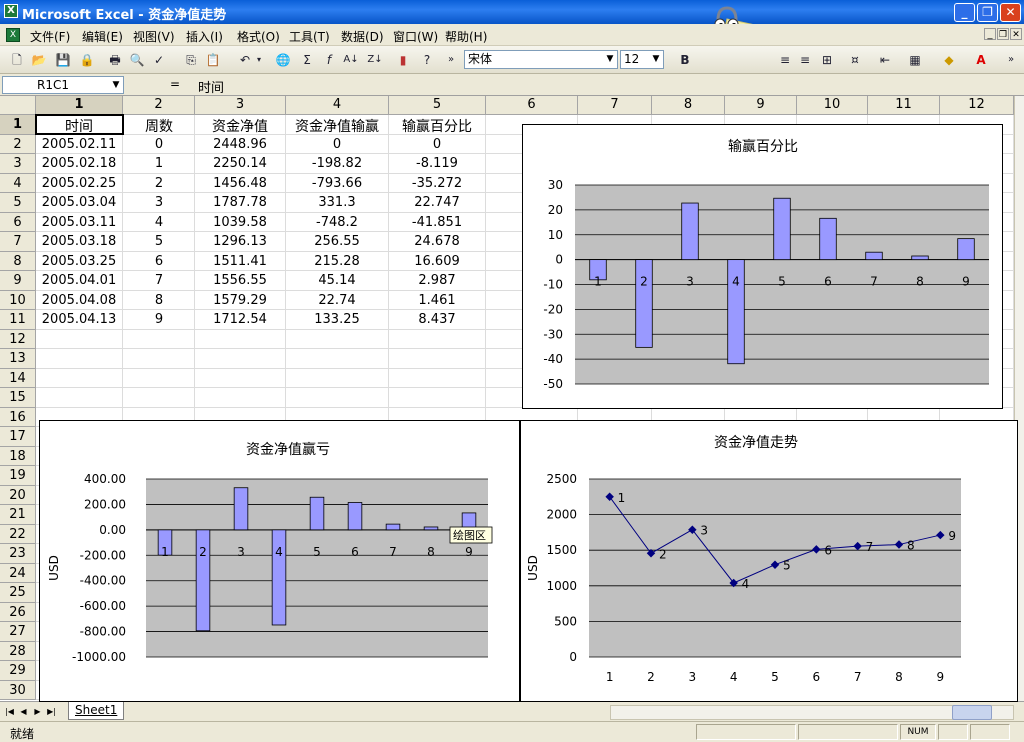  Describe the element at coordinates (18, 632) in the screenshot. I see `row-header: 27` at that location.